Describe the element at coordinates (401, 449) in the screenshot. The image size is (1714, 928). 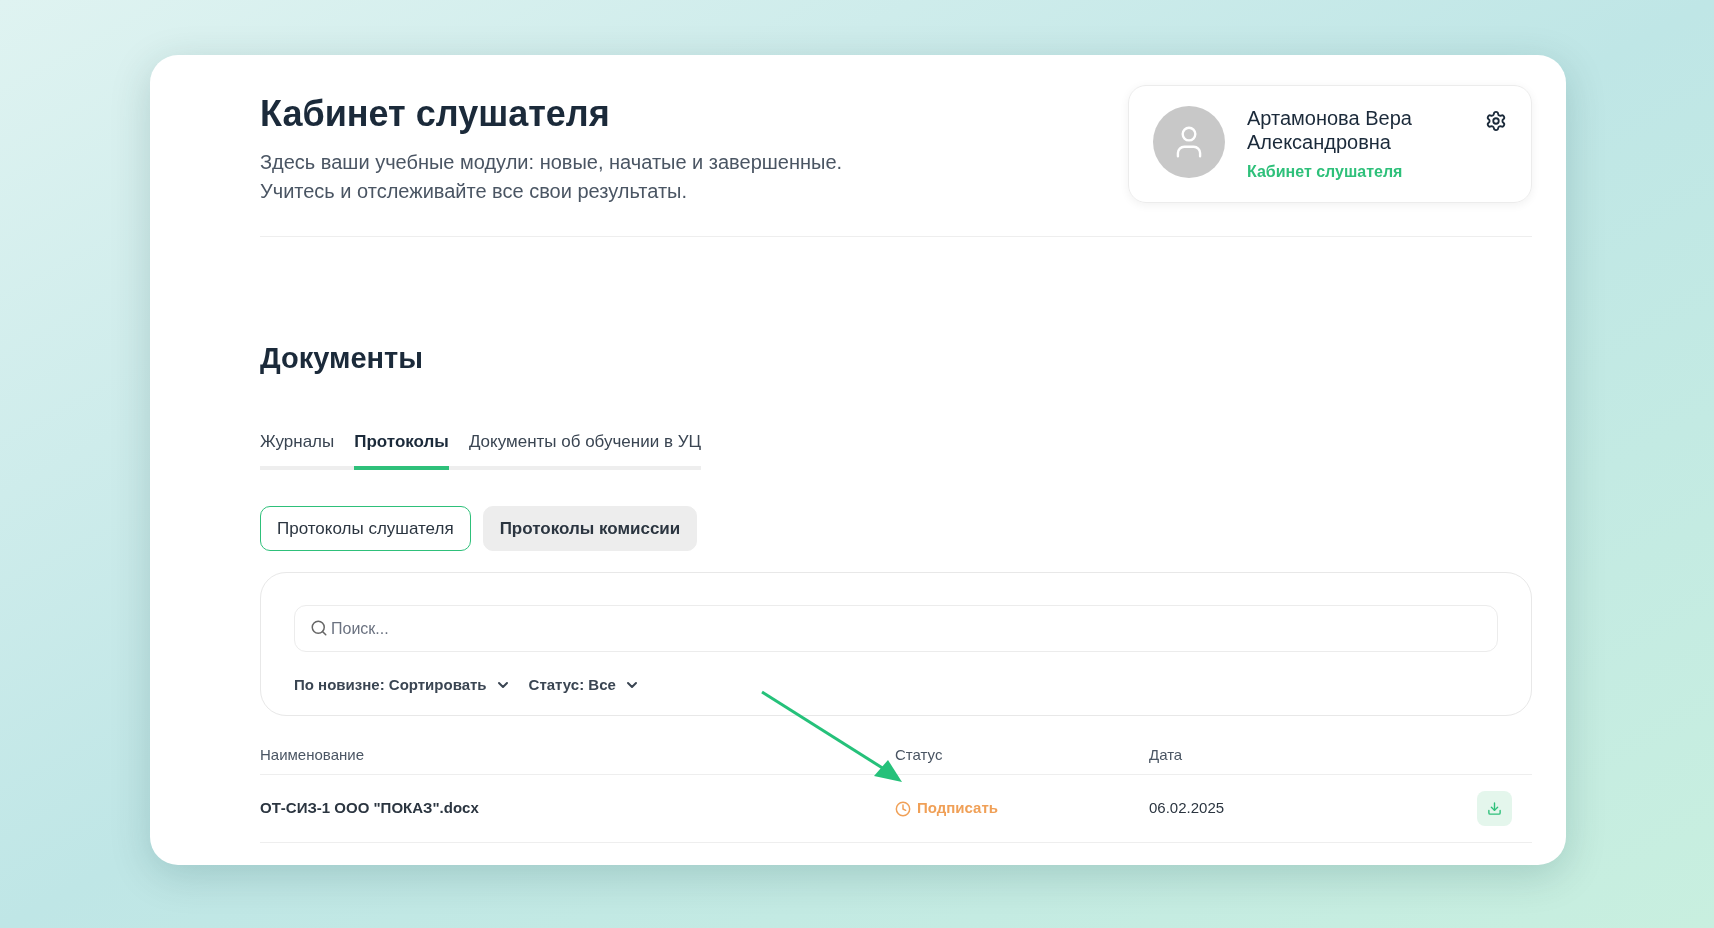
I see `tab: Протоколы` at that location.